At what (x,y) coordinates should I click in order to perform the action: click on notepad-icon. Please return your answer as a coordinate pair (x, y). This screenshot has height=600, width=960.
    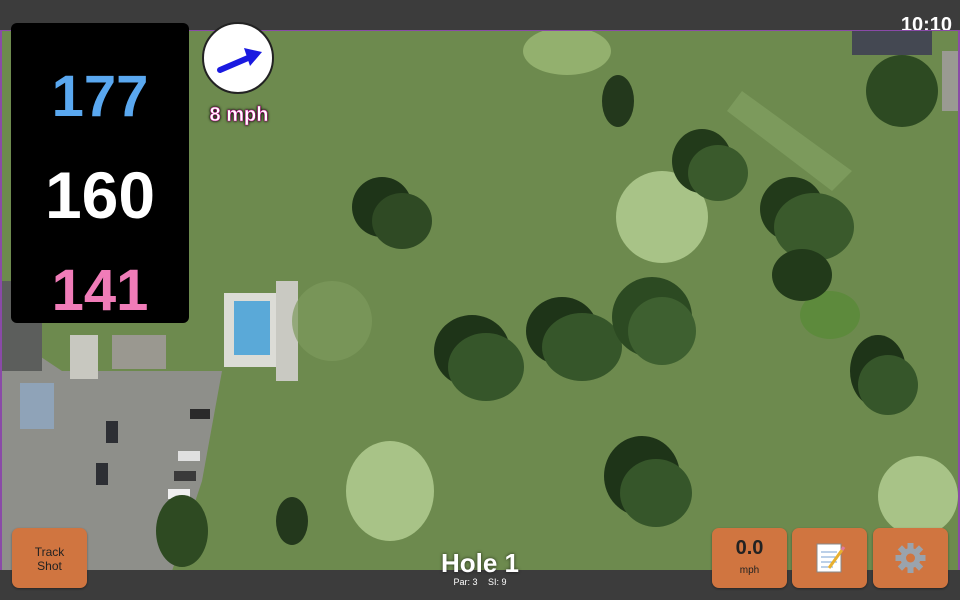
    Looking at the image, I should click on (831, 558).